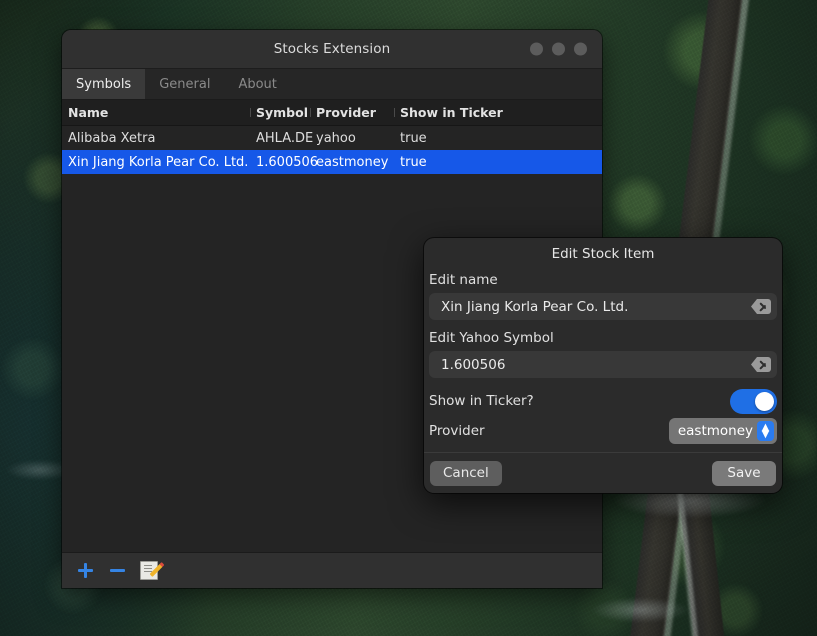  I want to click on clear-symbol-icon, so click(761, 364).